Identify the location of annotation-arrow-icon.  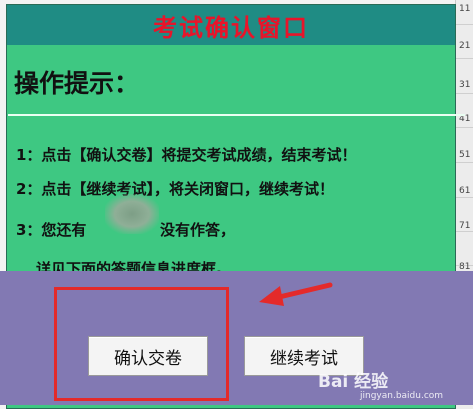
(296, 294).